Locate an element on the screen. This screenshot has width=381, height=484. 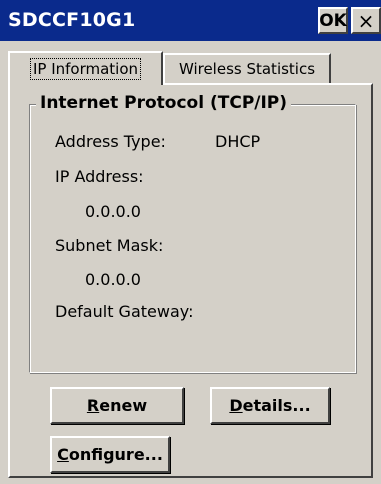
renew-mnemonic: R is located at coordinates (93, 405).